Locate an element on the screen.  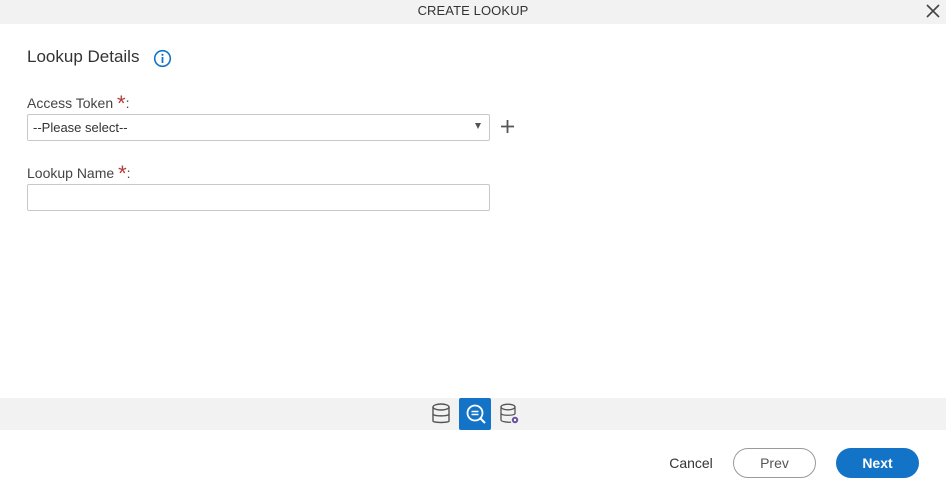
close-icon is located at coordinates (933, 11).